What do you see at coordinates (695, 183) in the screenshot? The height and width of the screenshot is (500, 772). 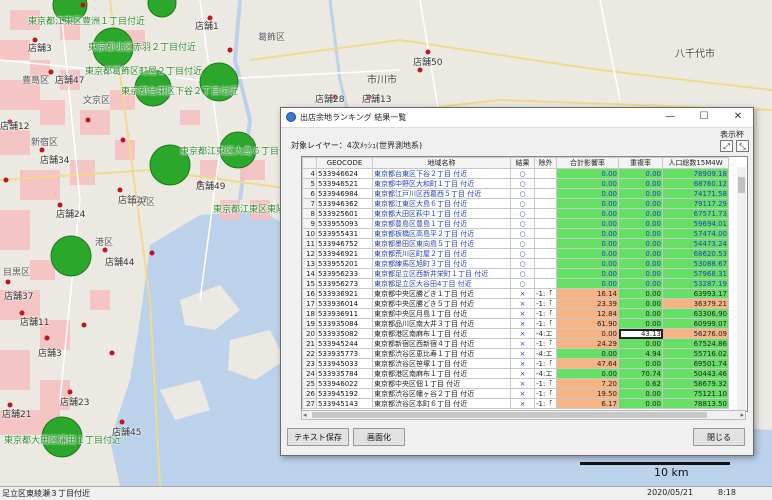 I see `population-cell: 68760.12` at bounding box center [695, 183].